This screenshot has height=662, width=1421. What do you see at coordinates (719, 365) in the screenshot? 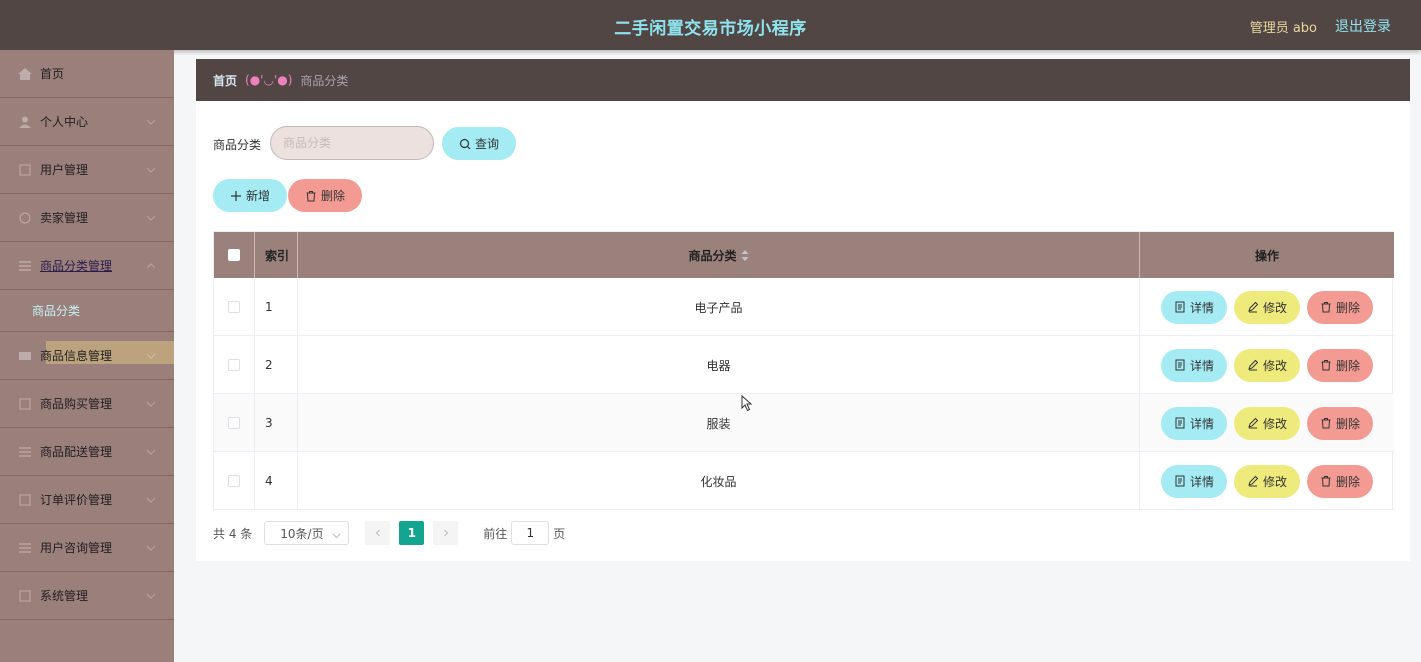
I see `row-name: 电器` at bounding box center [719, 365].